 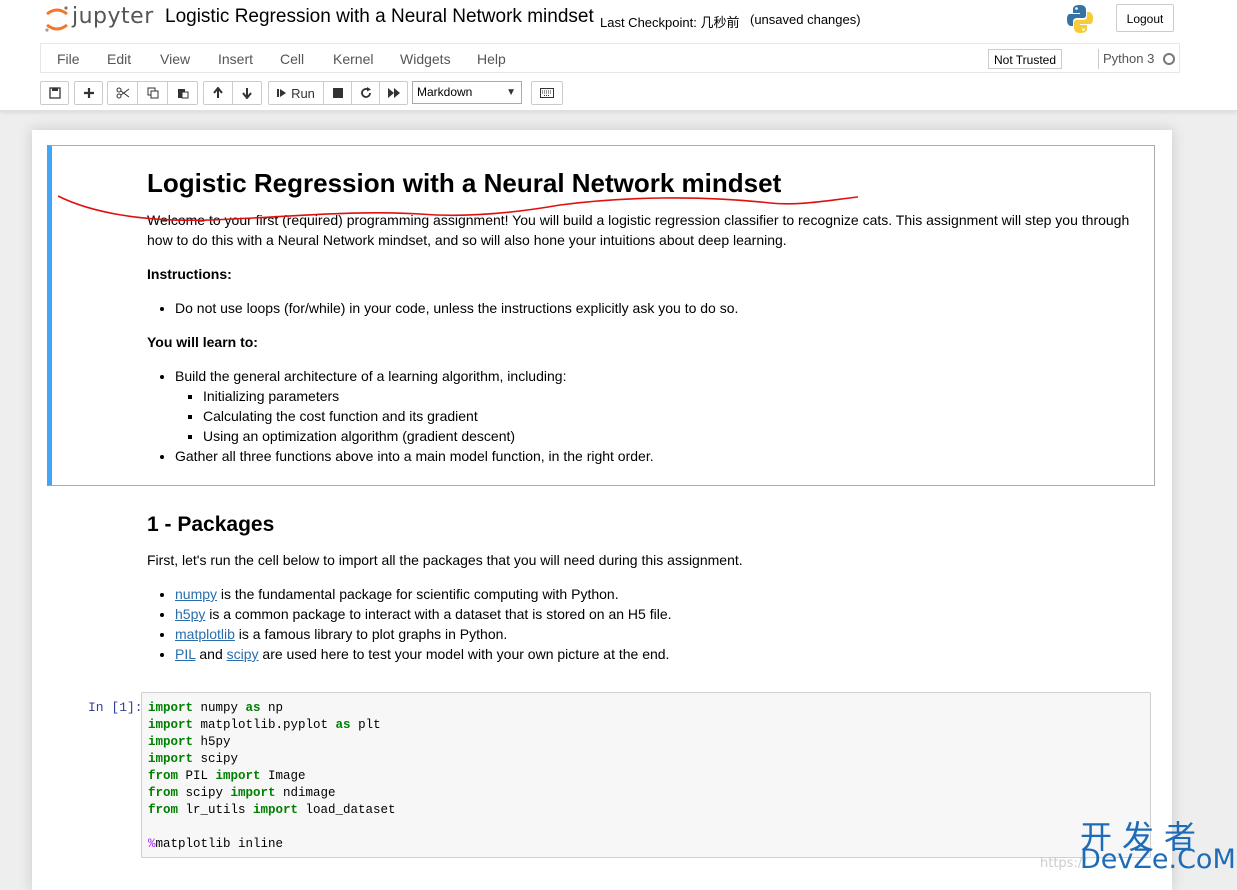 I want to click on scissors-icon, so click(x=122, y=93).